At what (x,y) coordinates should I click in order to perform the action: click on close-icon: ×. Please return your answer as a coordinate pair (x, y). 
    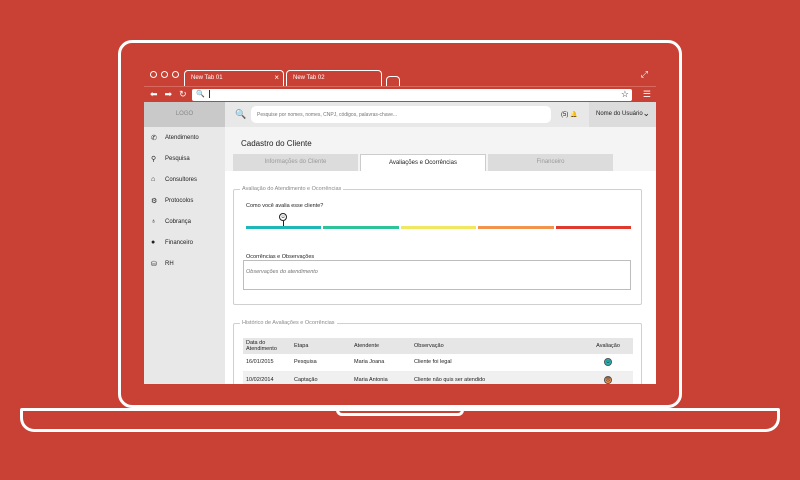
    Looking at the image, I should click on (276, 77).